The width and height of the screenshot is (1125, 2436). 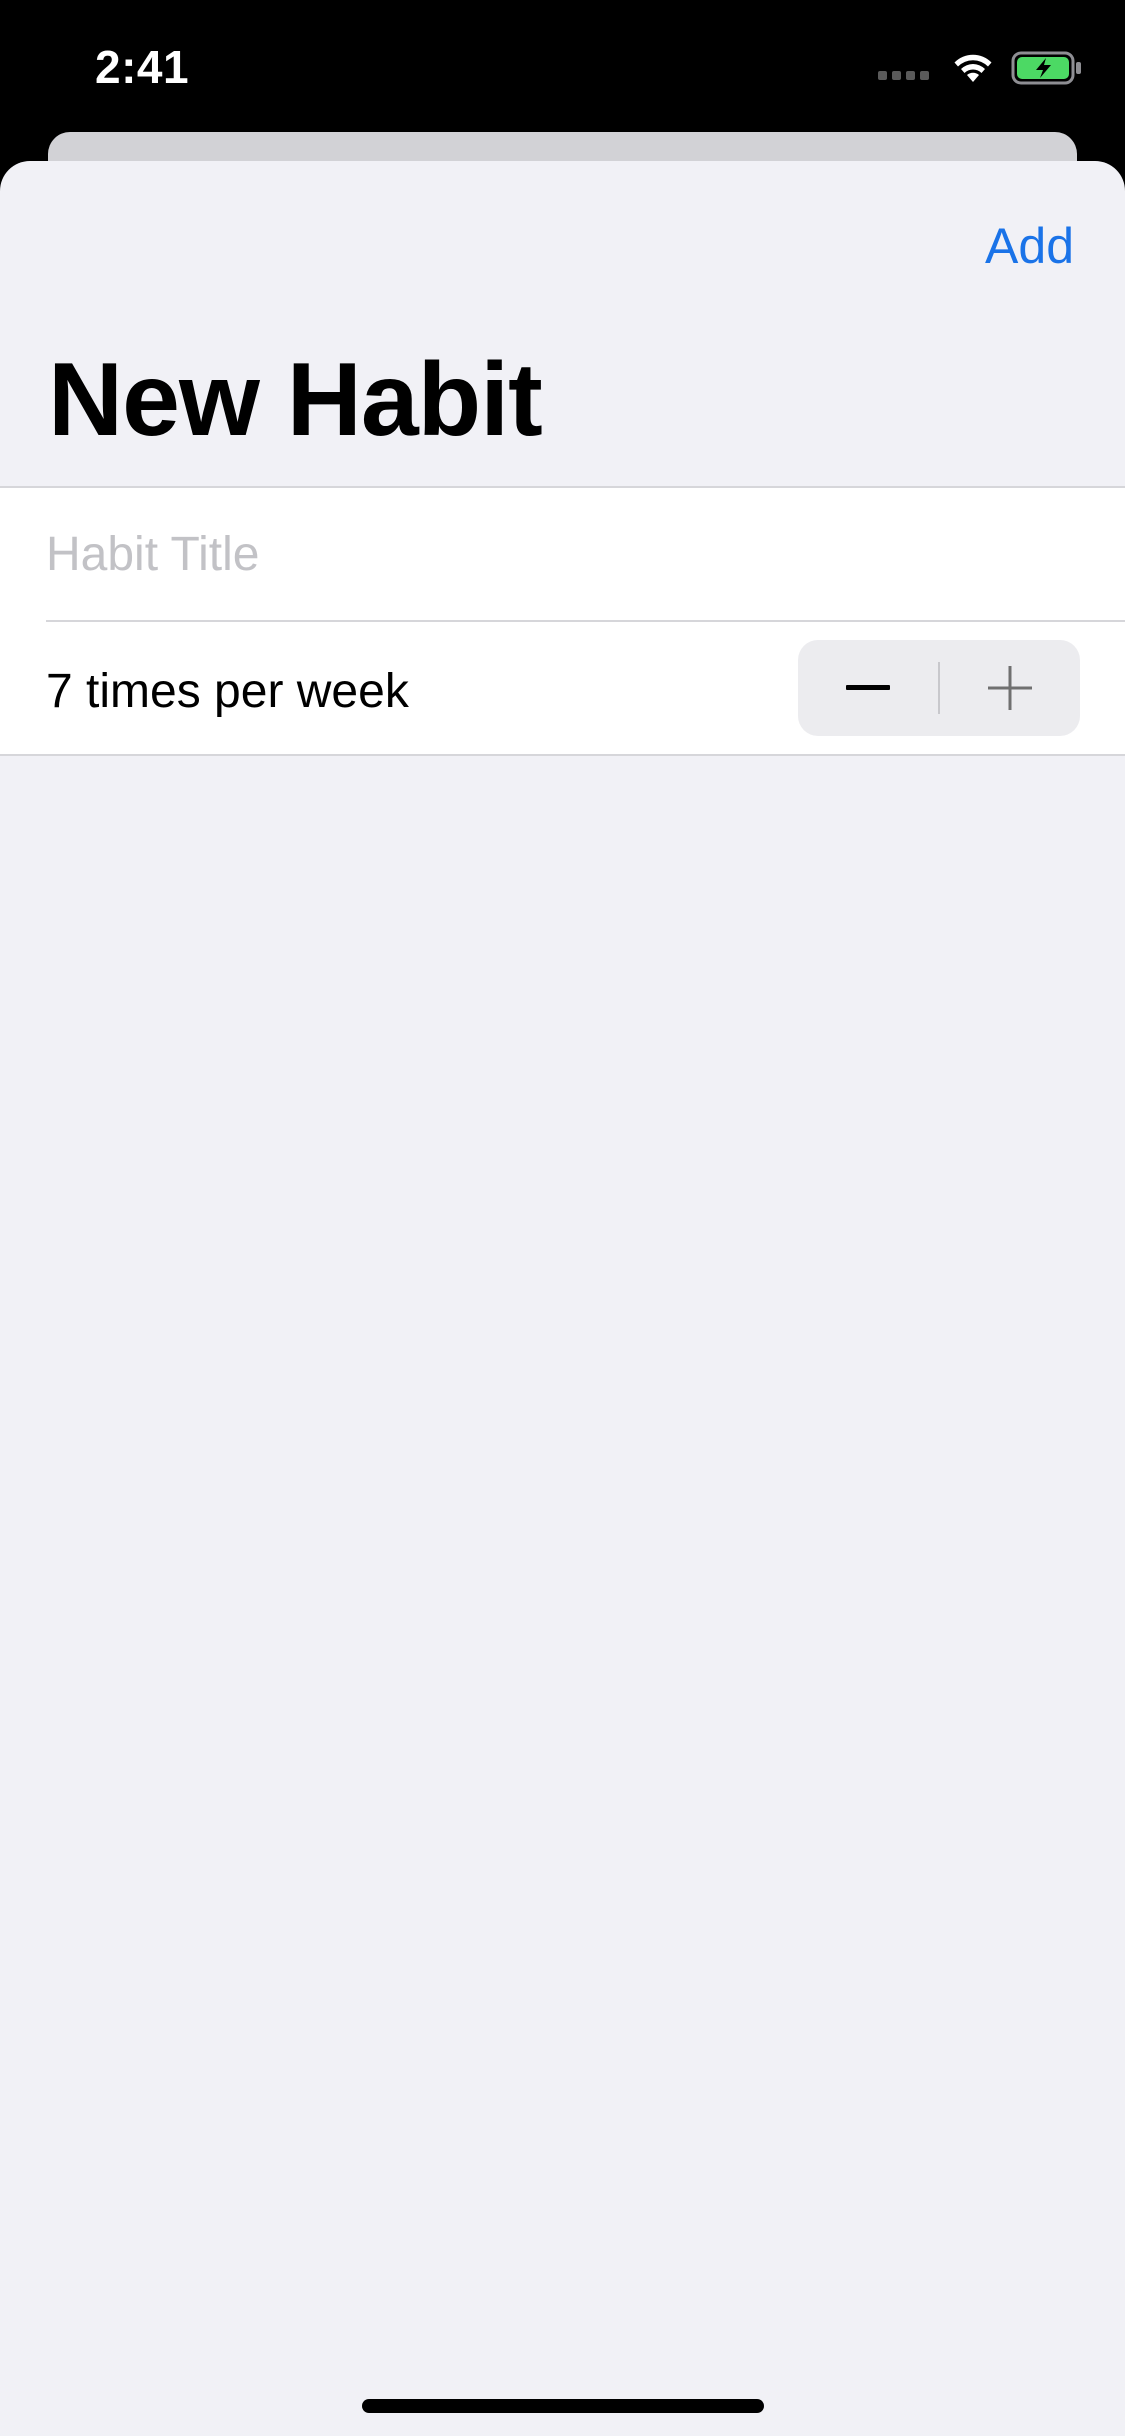 I want to click on cellular-signal-icon, so click(x=903, y=68).